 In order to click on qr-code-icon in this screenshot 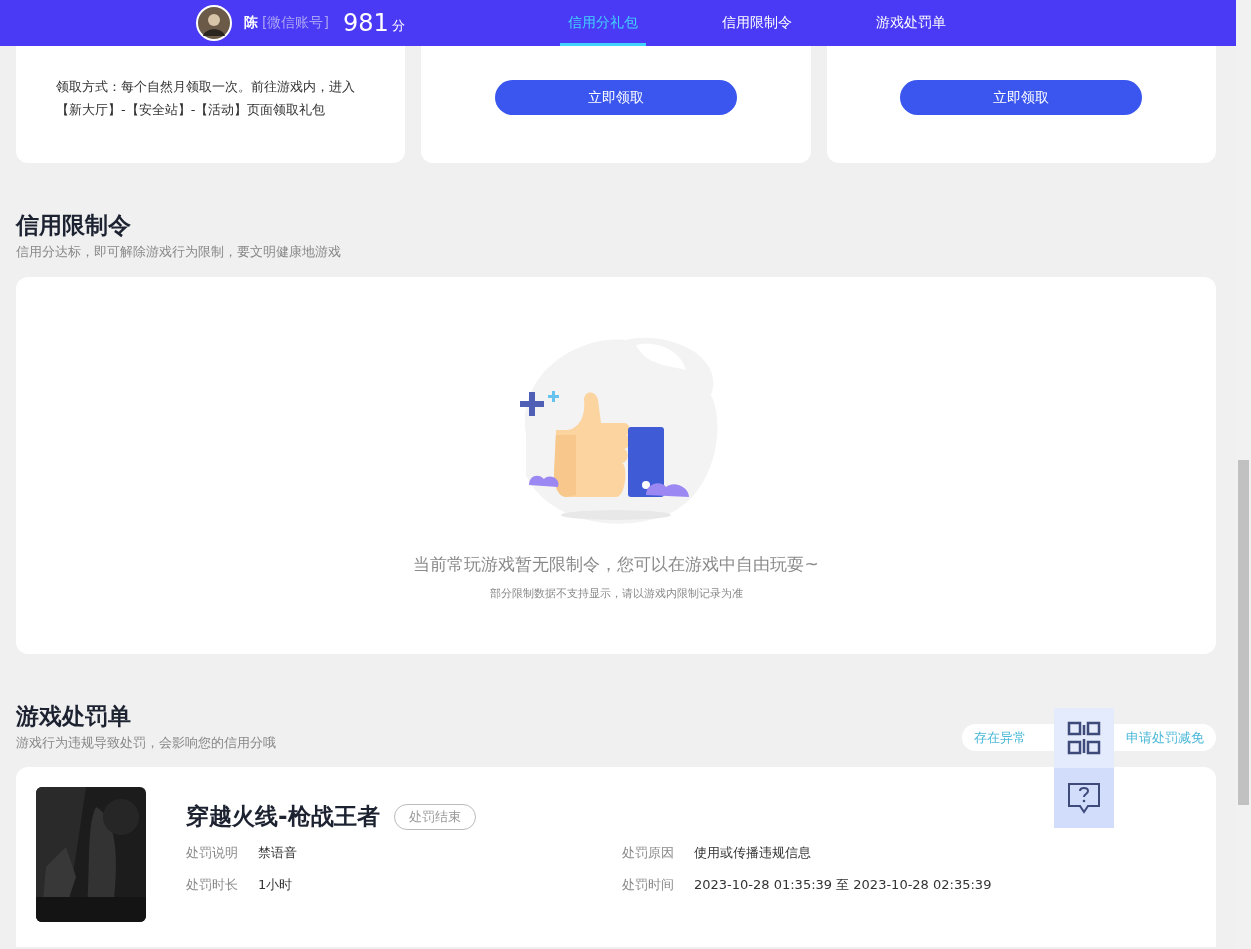, I will do `click(1084, 738)`.